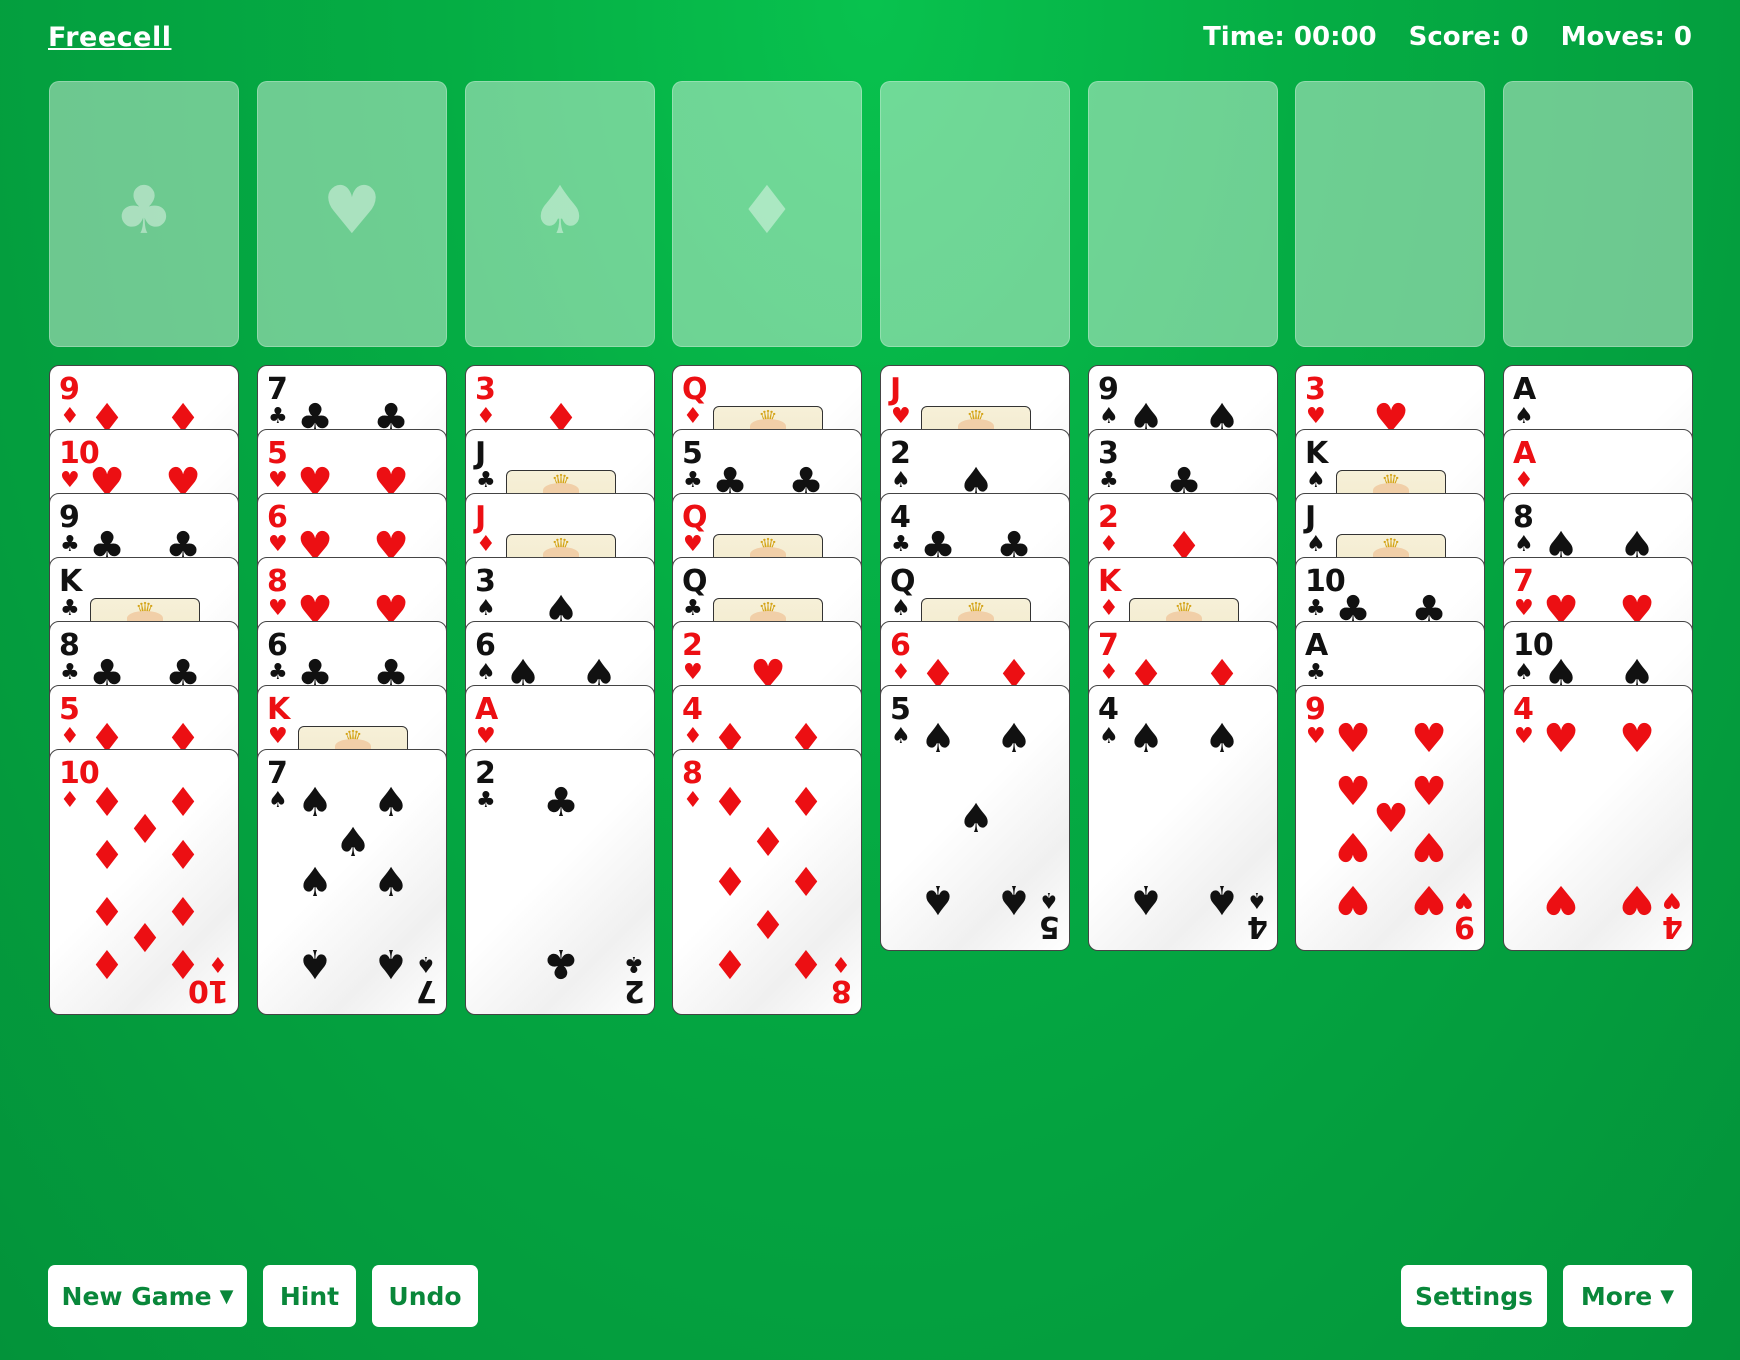 The height and width of the screenshot is (1360, 1740). I want to click on settings-button: Settings, so click(1474, 1296).